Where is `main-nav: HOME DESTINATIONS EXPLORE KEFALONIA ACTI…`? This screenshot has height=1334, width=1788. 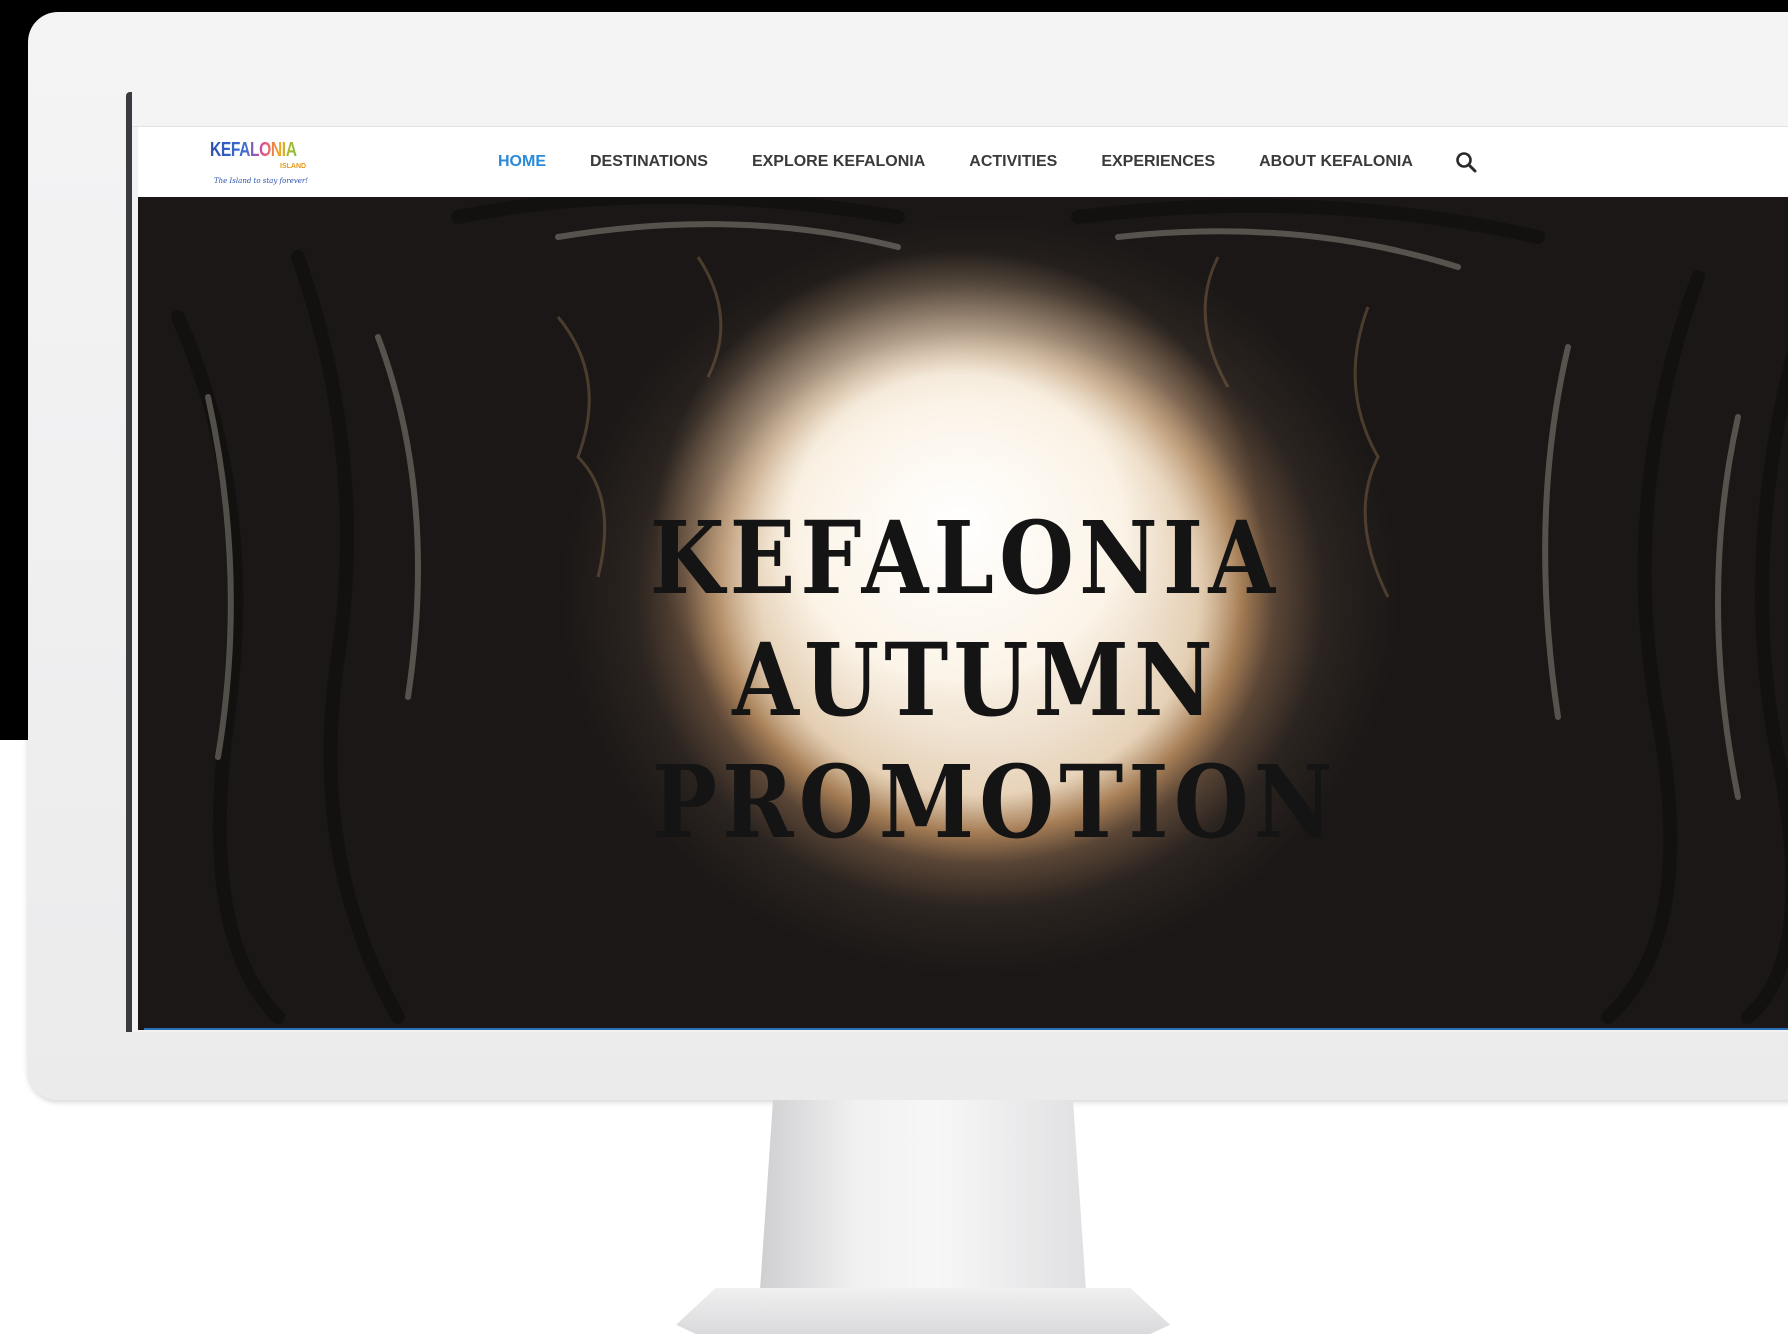 main-nav: HOME DESTINATIONS EXPLORE KEFALONIA ACTI… is located at coordinates (987, 162).